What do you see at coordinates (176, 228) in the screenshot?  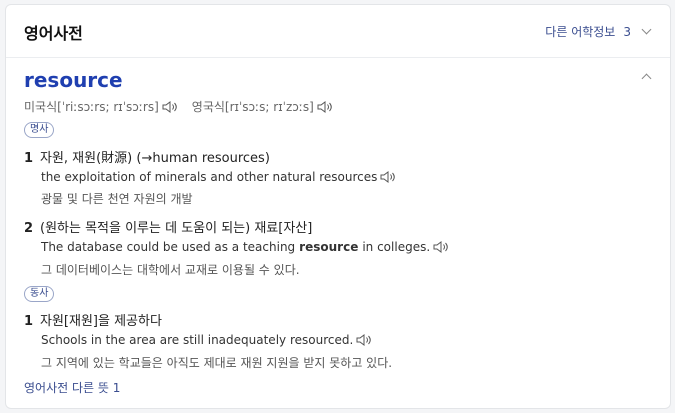 I see `sense-meaning: (원하는 목적을 이루는 데 도움이 되는) 재료[자산]` at bounding box center [176, 228].